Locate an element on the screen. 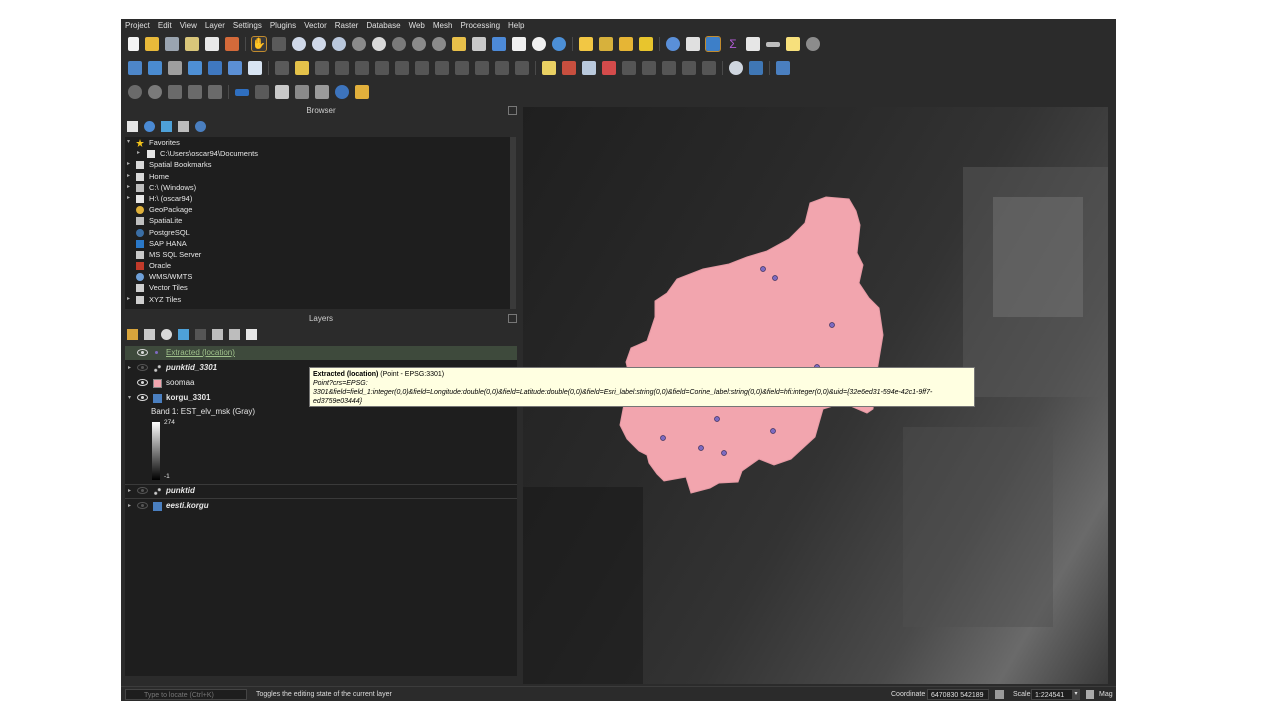  tree-item-xyz-tiles: ▸ XYZ Tiles is located at coordinates (318, 299).